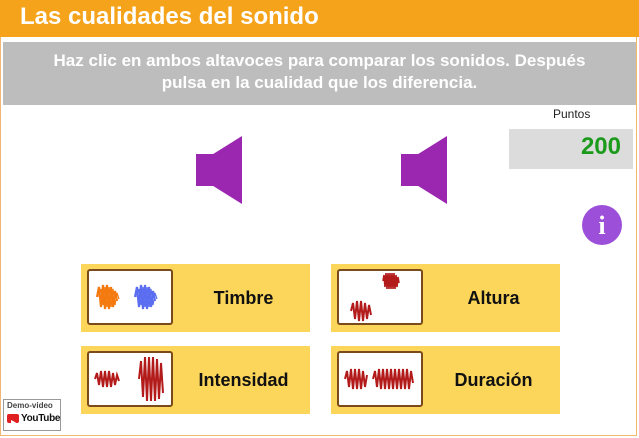  Describe the element at coordinates (571, 149) in the screenshot. I see `score-box: 200` at that location.